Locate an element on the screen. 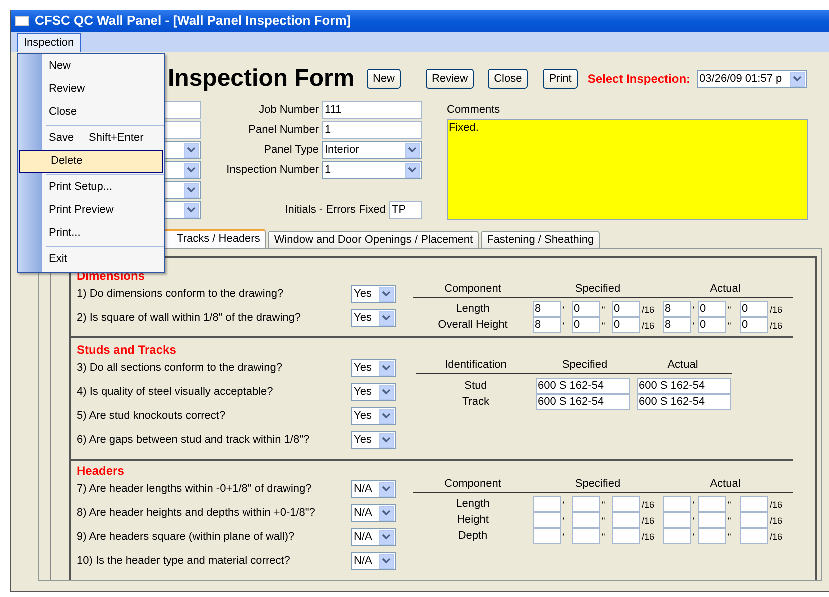 Image resolution: width=829 pixels, height=597 pixels. menu-bar-item: Inspection is located at coordinates (49, 42).